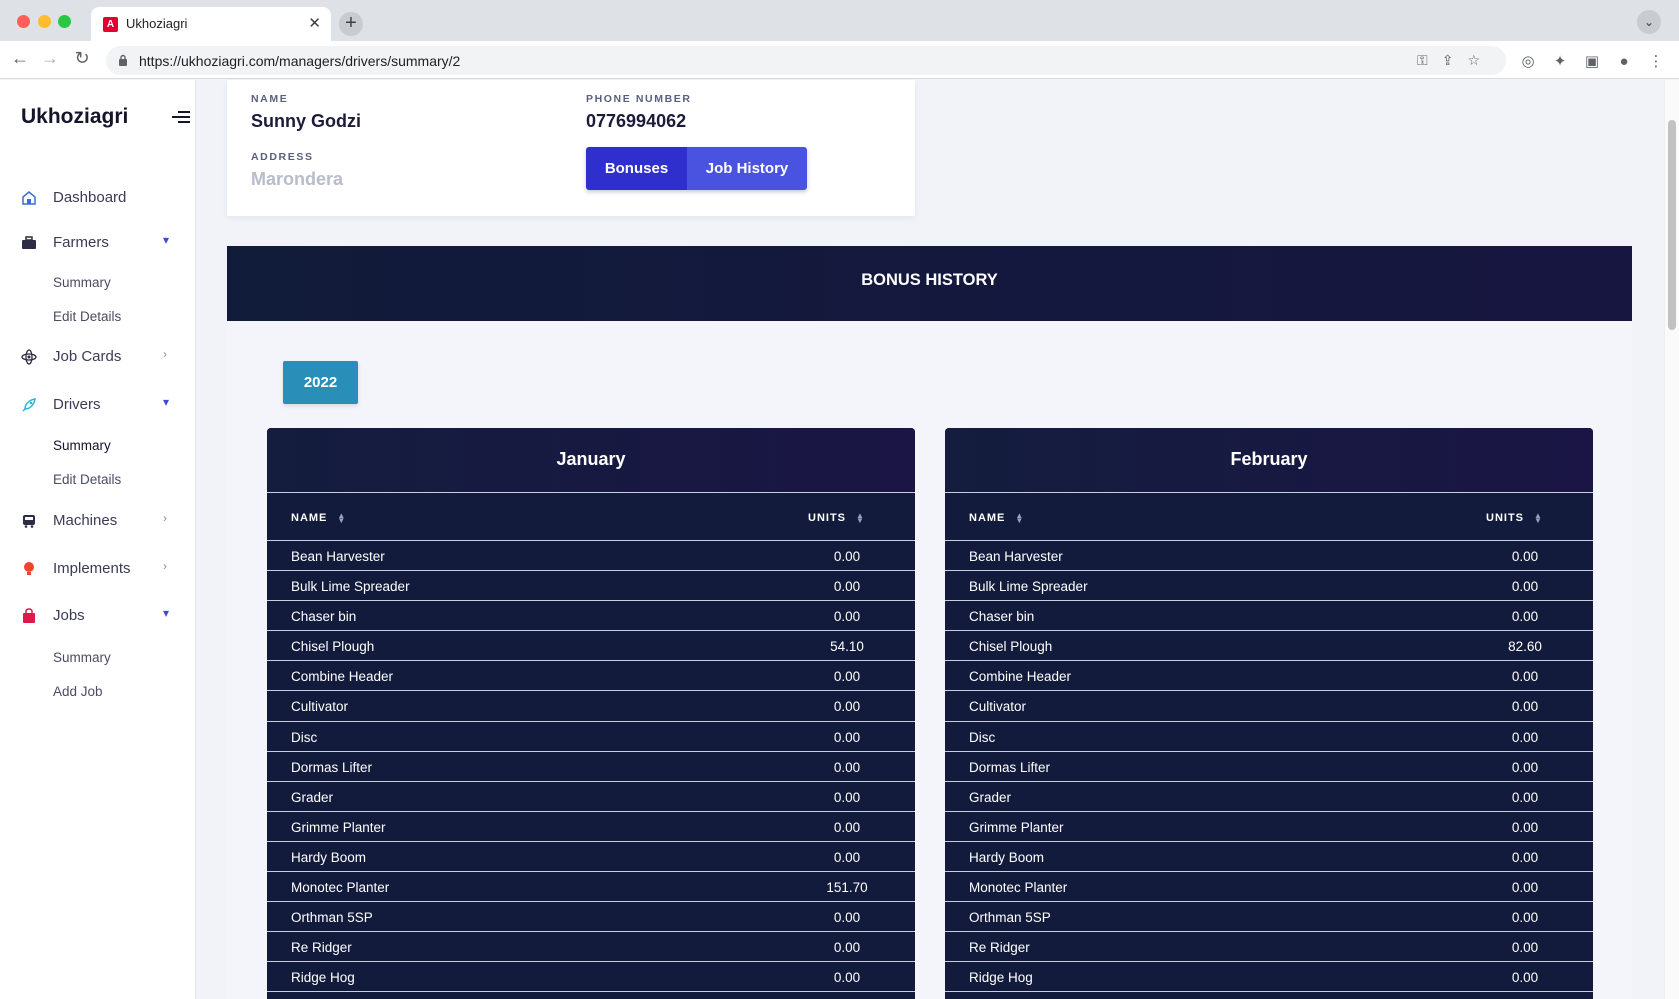 This screenshot has width=1679, height=999. What do you see at coordinates (1269, 676) in the screenshot?
I see `table-row: Combine Header 0.00` at bounding box center [1269, 676].